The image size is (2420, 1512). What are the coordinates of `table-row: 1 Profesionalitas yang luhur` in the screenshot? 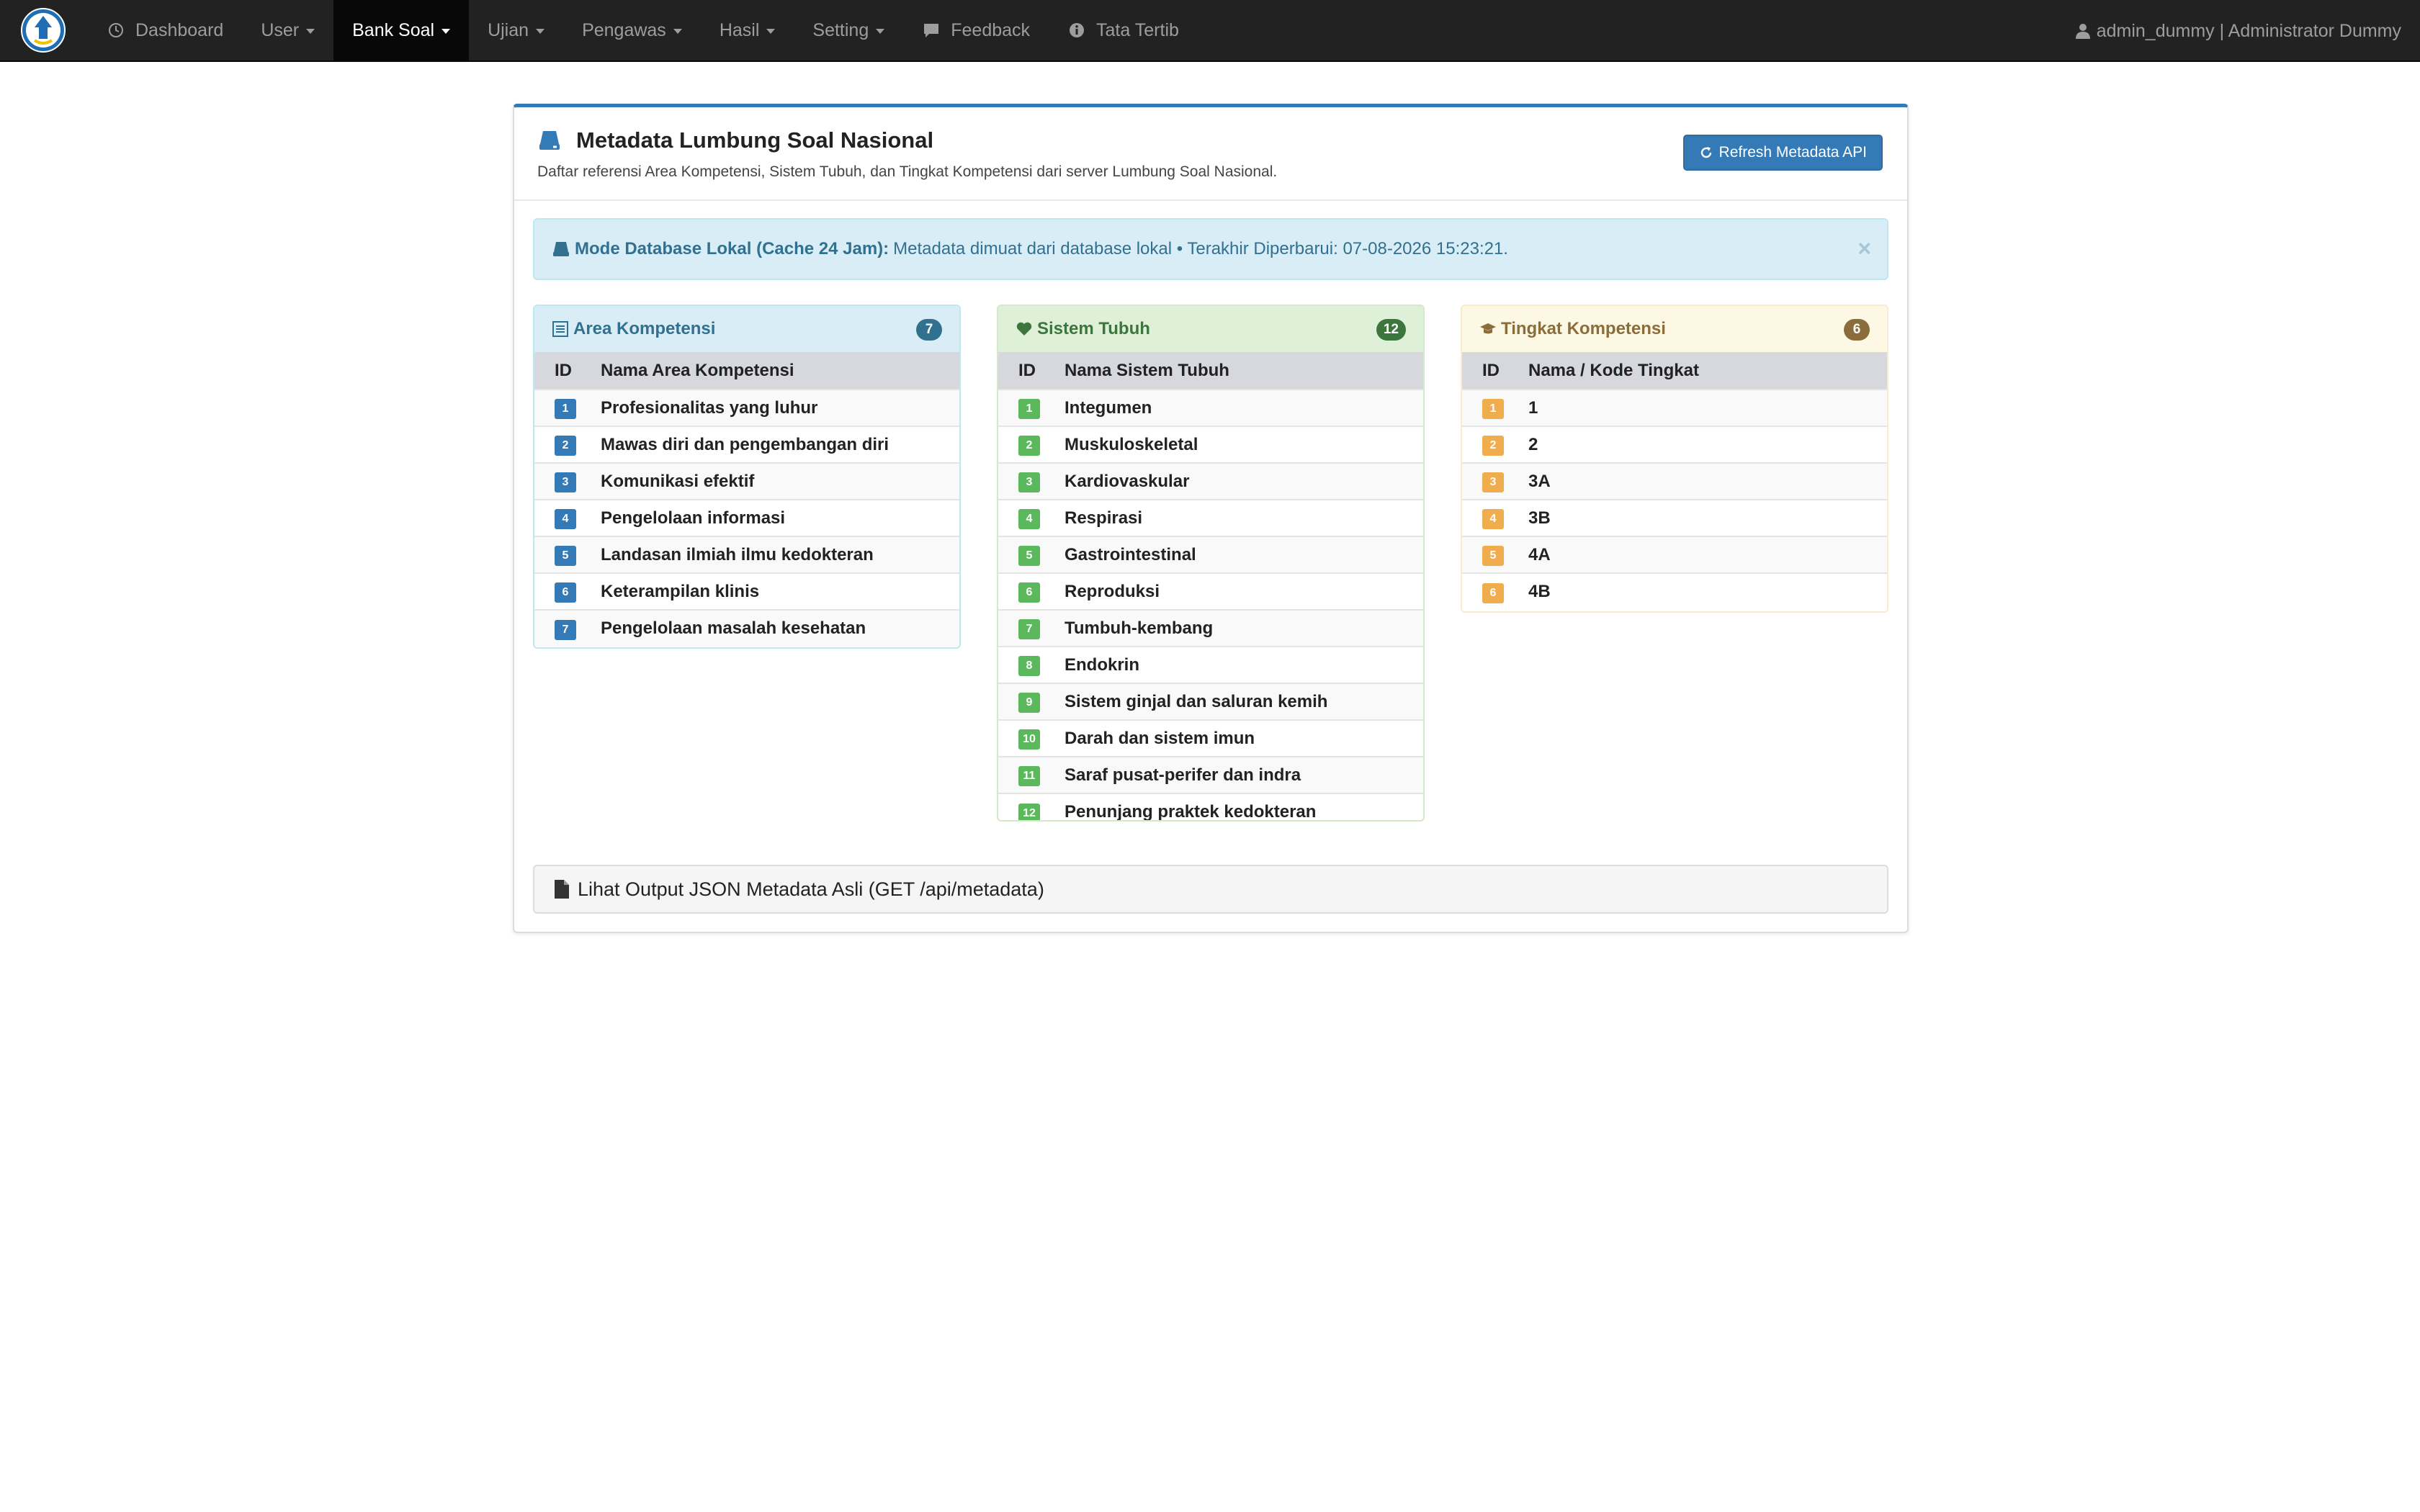 It's located at (746, 408).